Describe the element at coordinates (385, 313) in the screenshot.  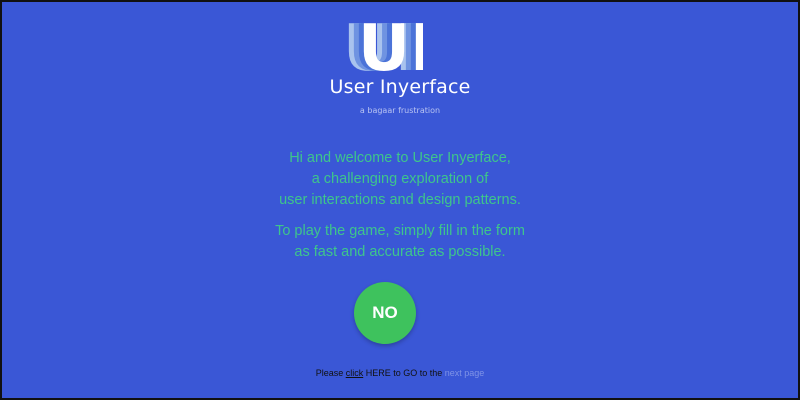
I see `no-button: NO` at that location.